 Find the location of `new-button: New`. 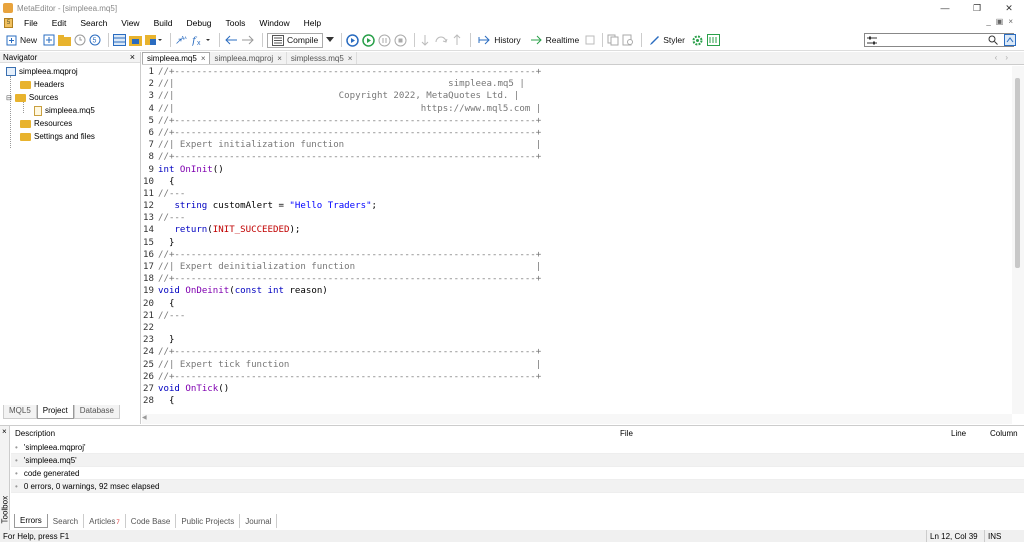

new-button: New is located at coordinates (21, 40).